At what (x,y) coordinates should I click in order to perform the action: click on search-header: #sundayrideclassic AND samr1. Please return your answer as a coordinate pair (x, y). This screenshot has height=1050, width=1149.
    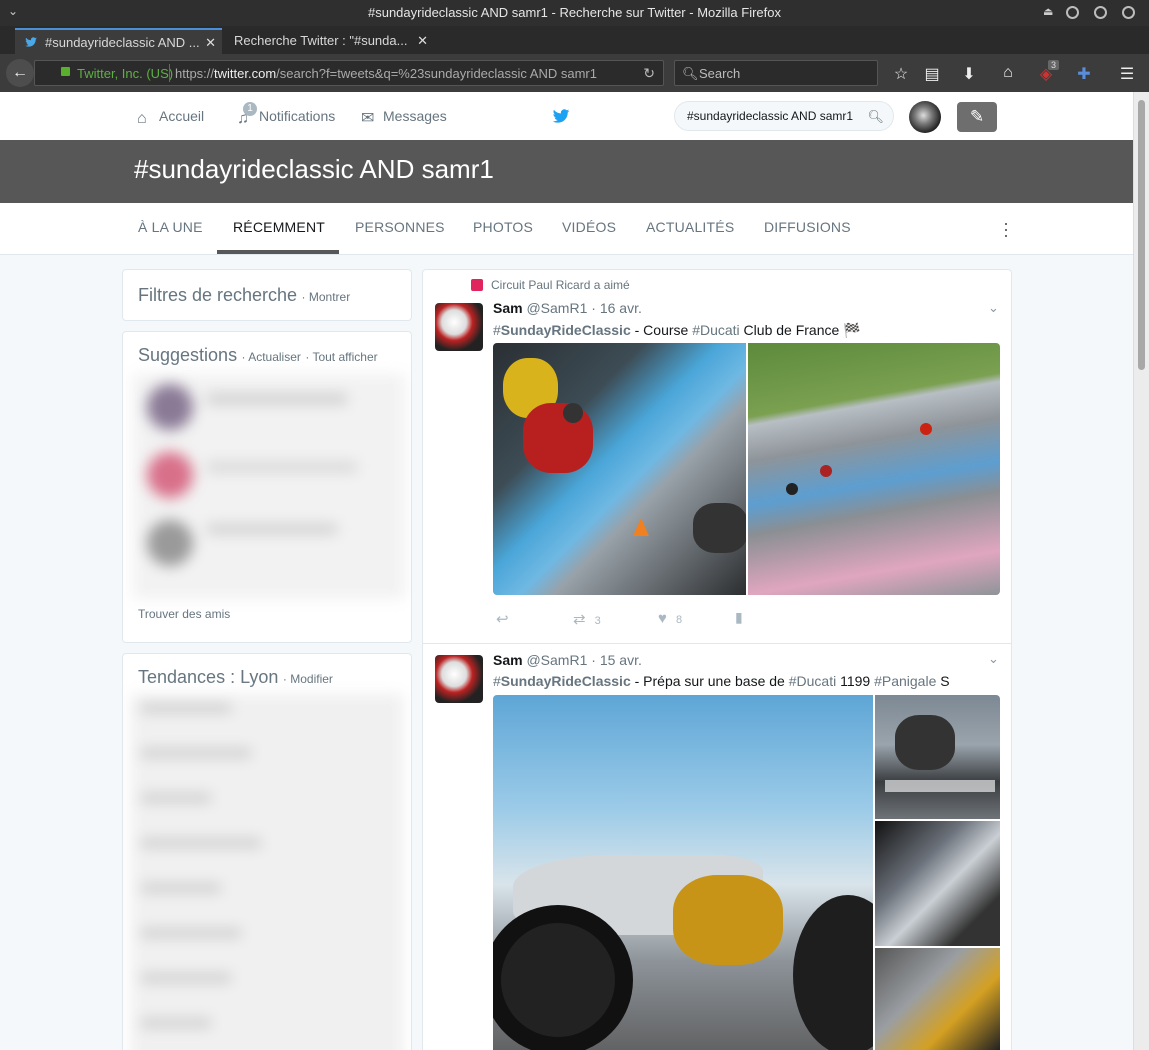
    Looking at the image, I should click on (566, 171).